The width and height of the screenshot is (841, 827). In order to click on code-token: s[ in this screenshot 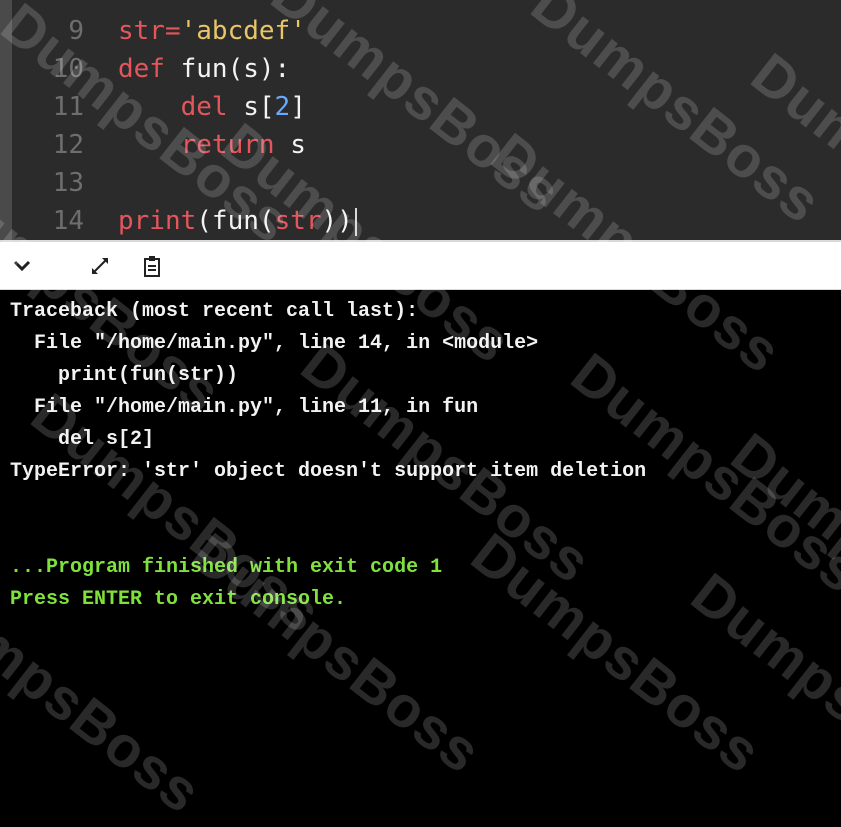, I will do `click(259, 107)`.